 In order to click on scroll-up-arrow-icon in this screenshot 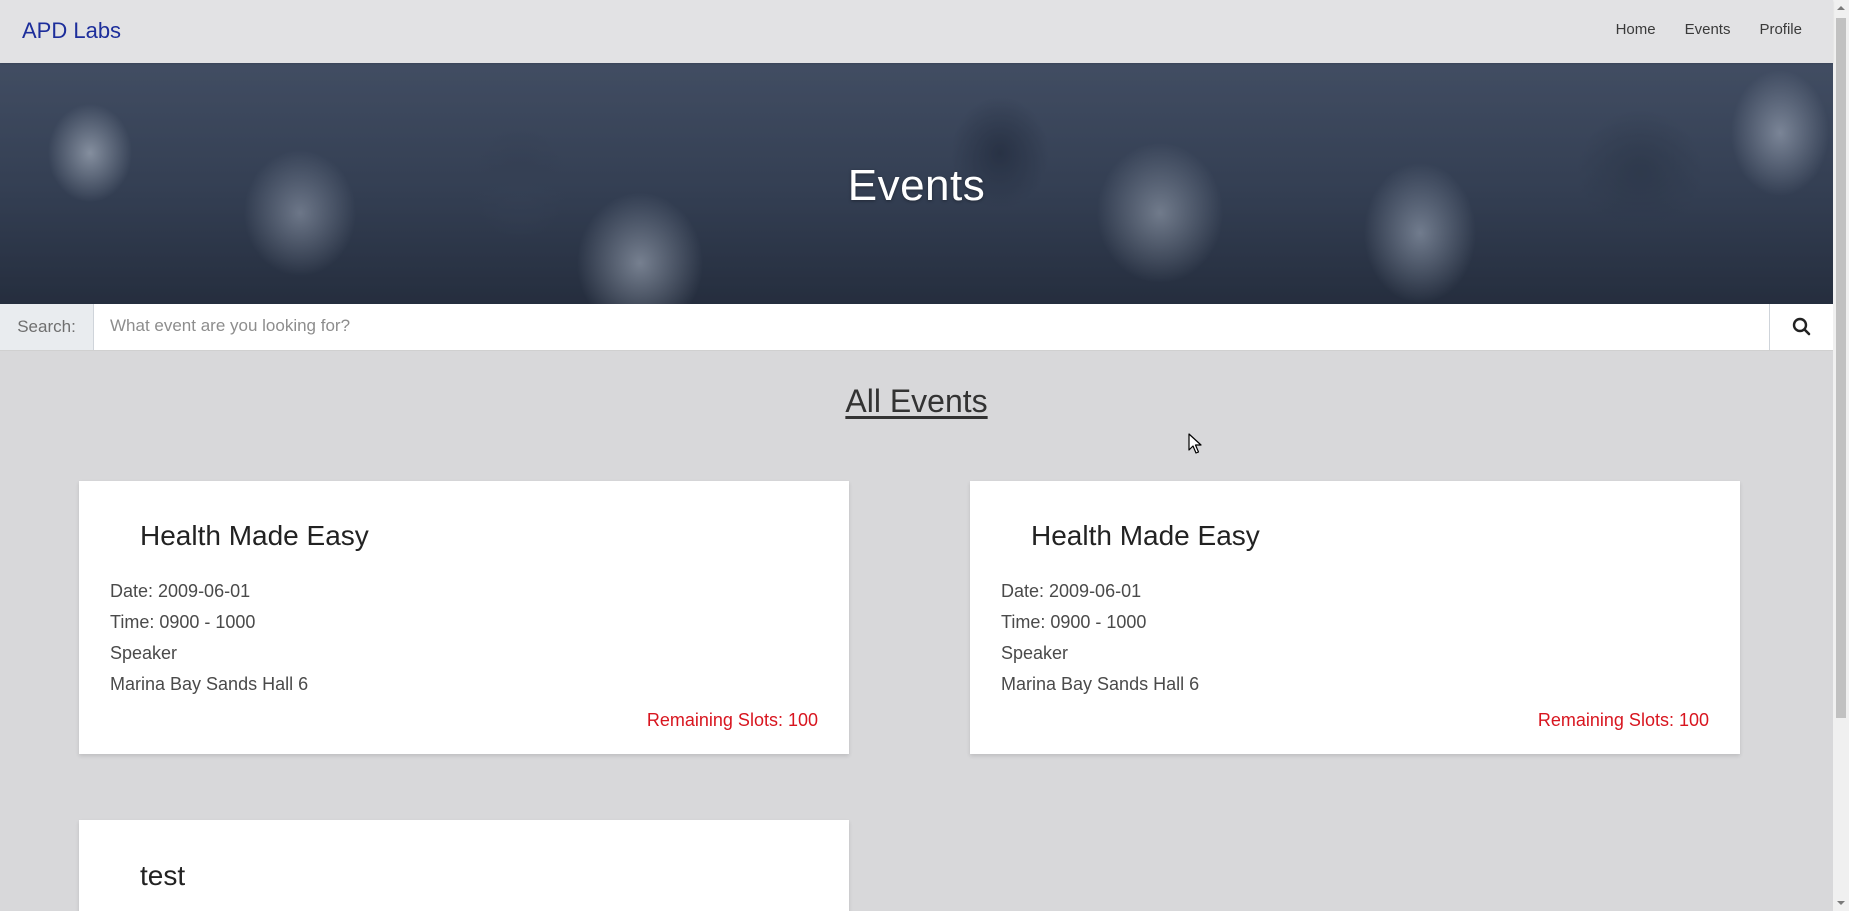, I will do `click(1841, 8)`.